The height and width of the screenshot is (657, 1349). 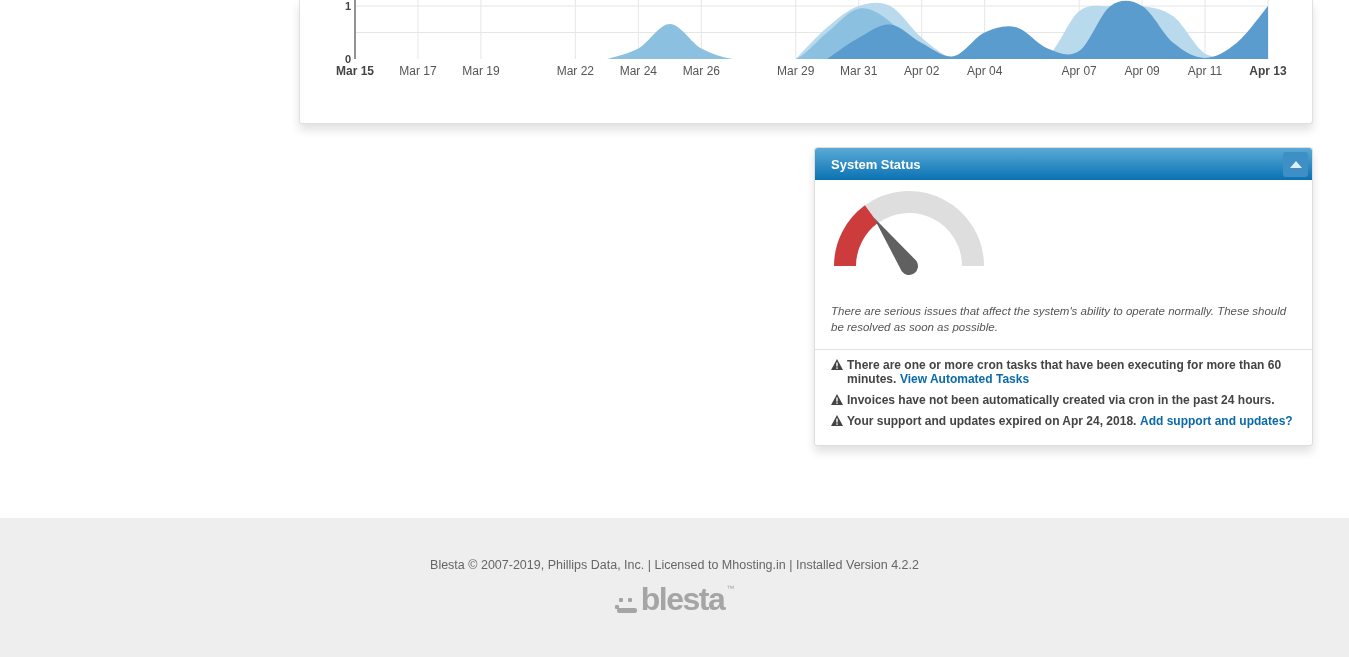 I want to click on y-tick-label: 0, so click(x=347, y=59).